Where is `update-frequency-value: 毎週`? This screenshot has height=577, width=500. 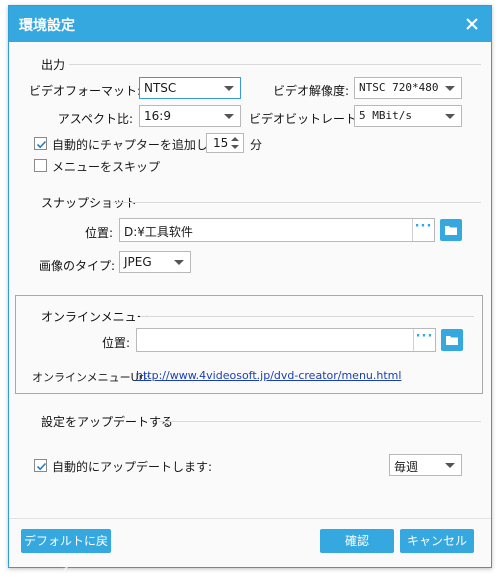 update-frequency-value: 毎週 is located at coordinates (406, 467).